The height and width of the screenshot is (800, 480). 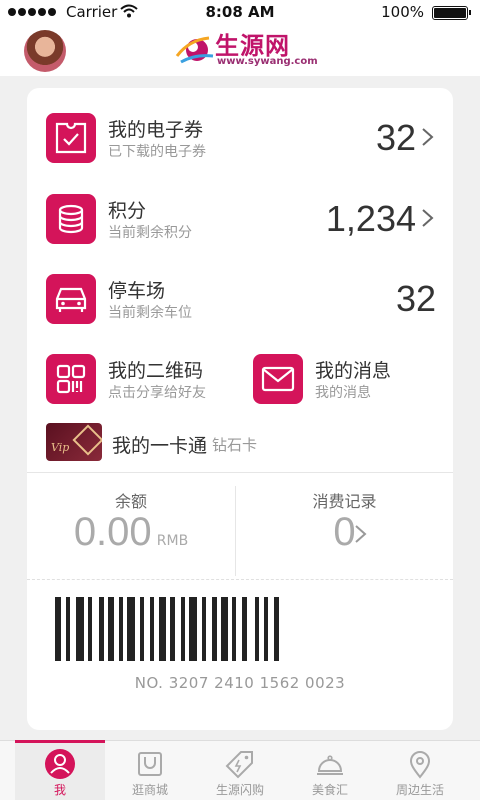 What do you see at coordinates (137, 291) in the screenshot?
I see `parking-title: 停车场` at bounding box center [137, 291].